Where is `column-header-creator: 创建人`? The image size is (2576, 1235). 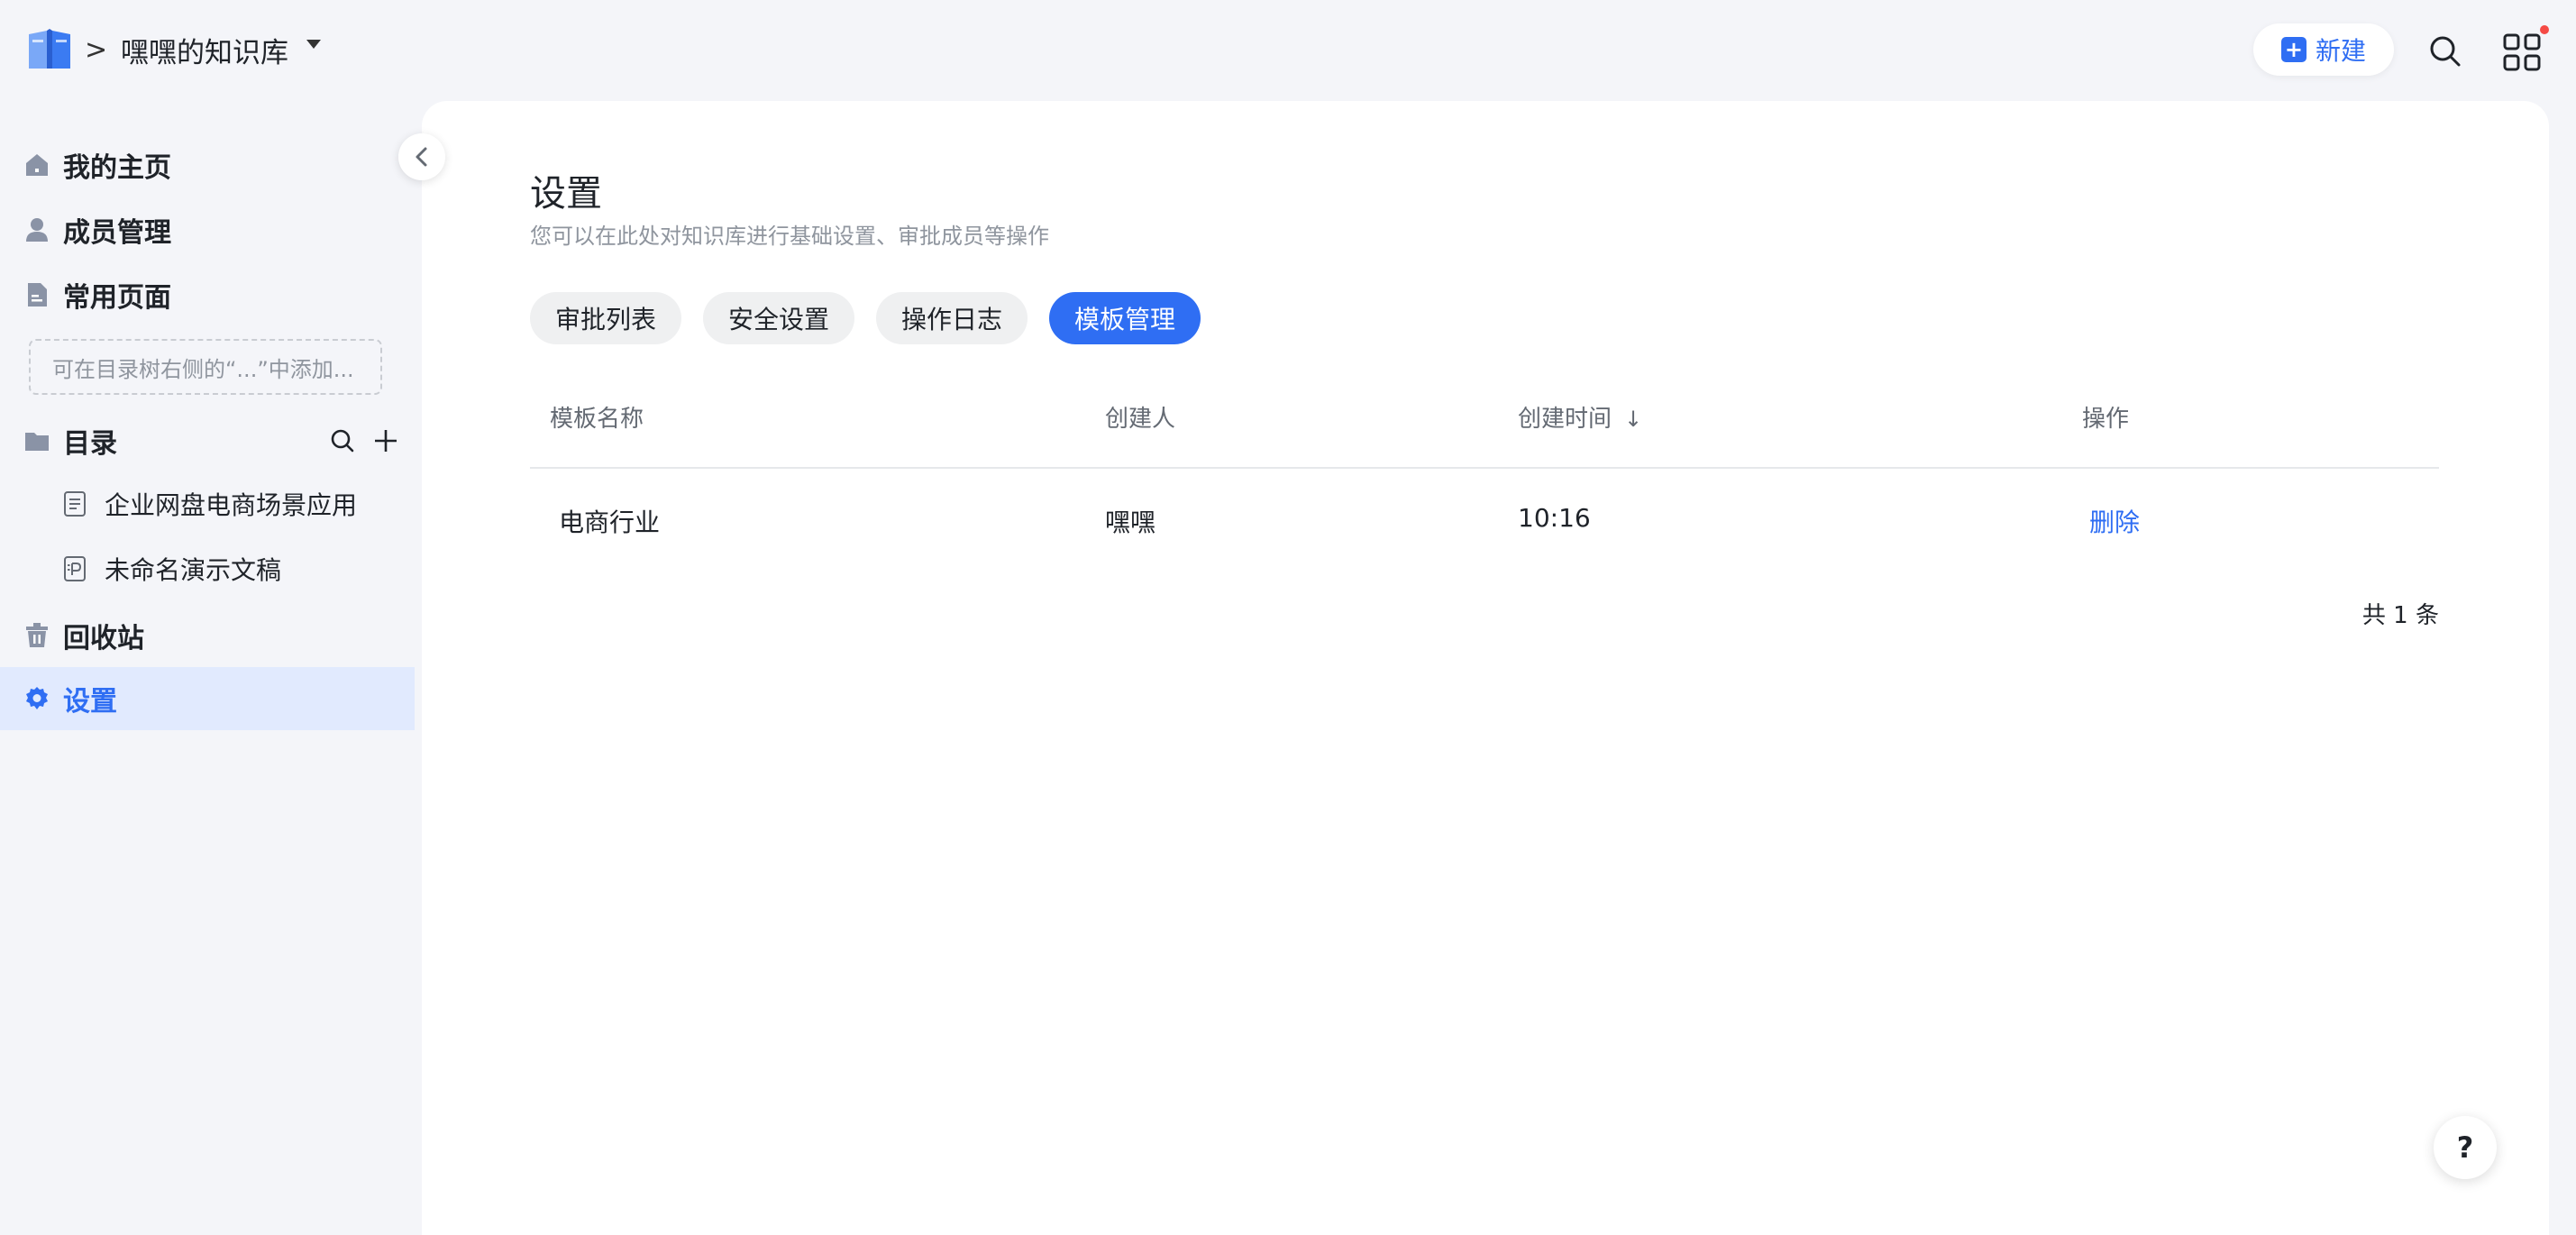
column-header-creator: 创建人 is located at coordinates (1140, 419).